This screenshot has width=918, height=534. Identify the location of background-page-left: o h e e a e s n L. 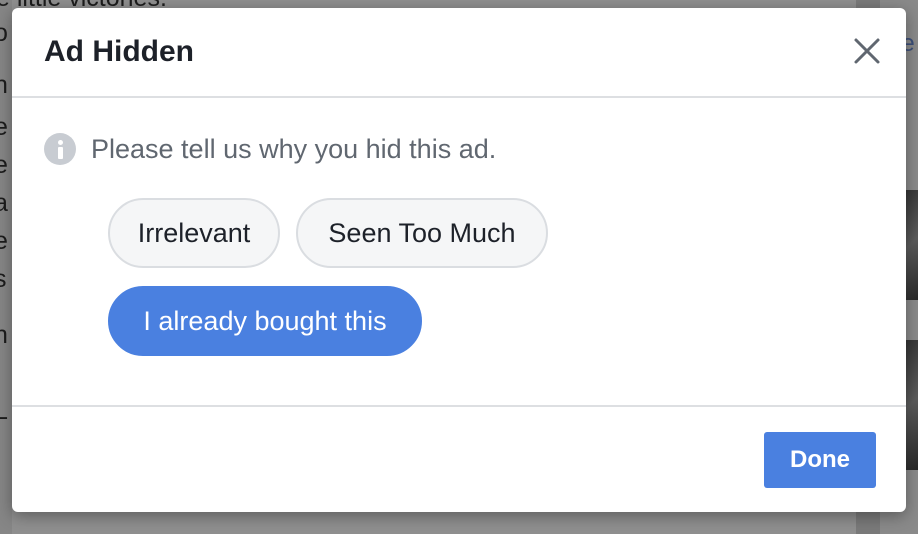
(6, 267).